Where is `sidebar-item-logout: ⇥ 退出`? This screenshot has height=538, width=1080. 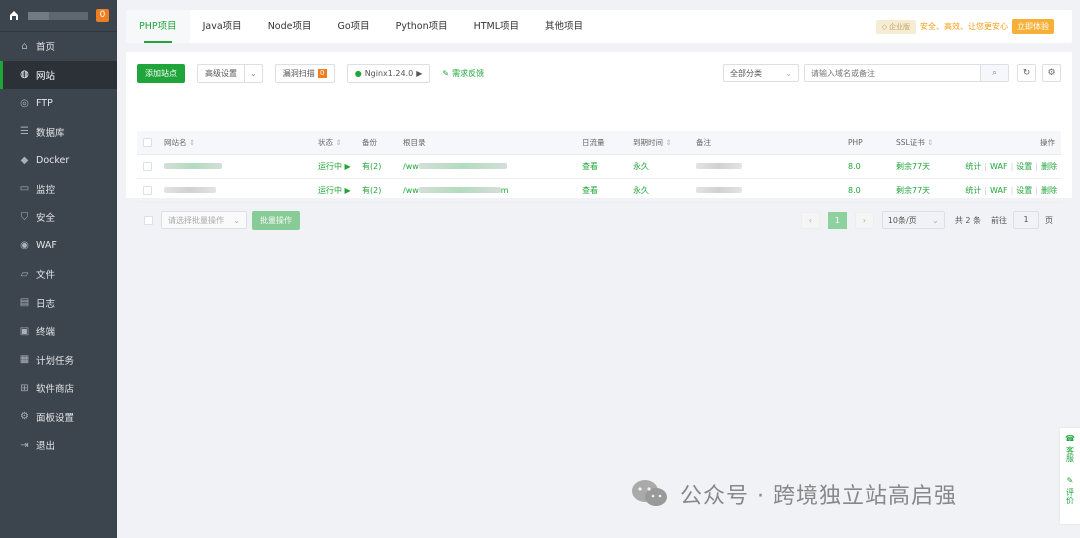
sidebar-item-logout: ⇥ 退出 is located at coordinates (58, 445).